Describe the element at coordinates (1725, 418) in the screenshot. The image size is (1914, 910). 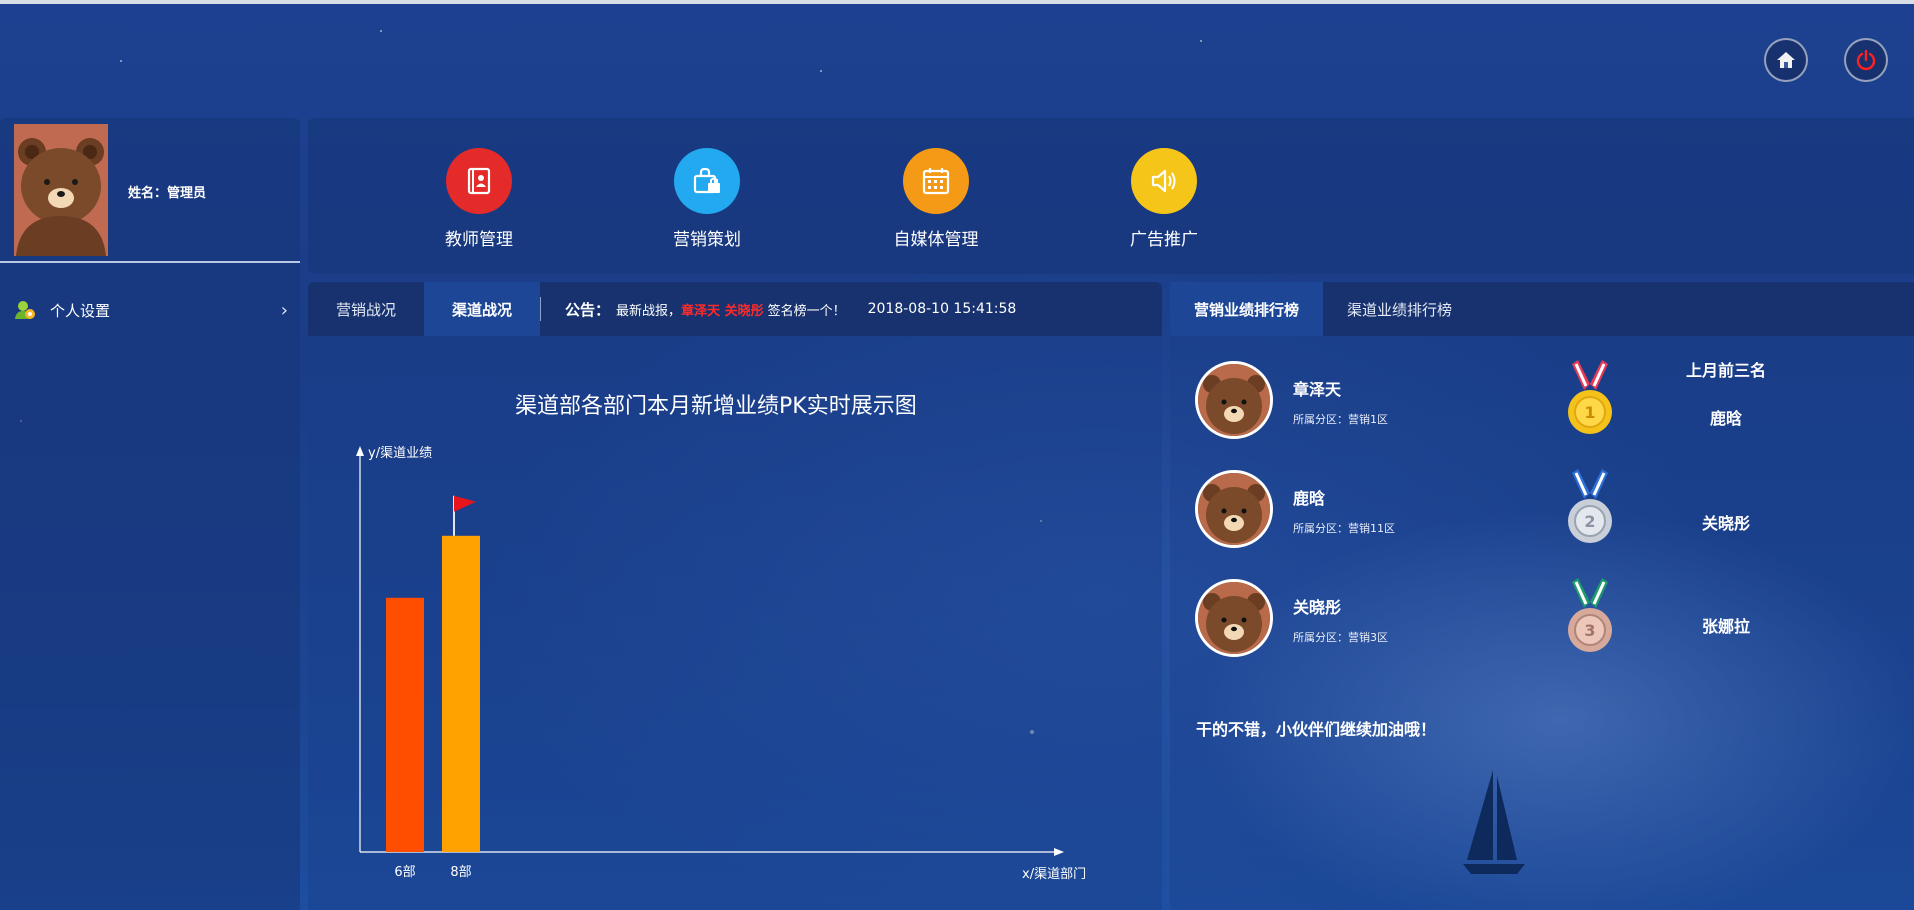
I see `last-month-name: 鹿晗` at that location.